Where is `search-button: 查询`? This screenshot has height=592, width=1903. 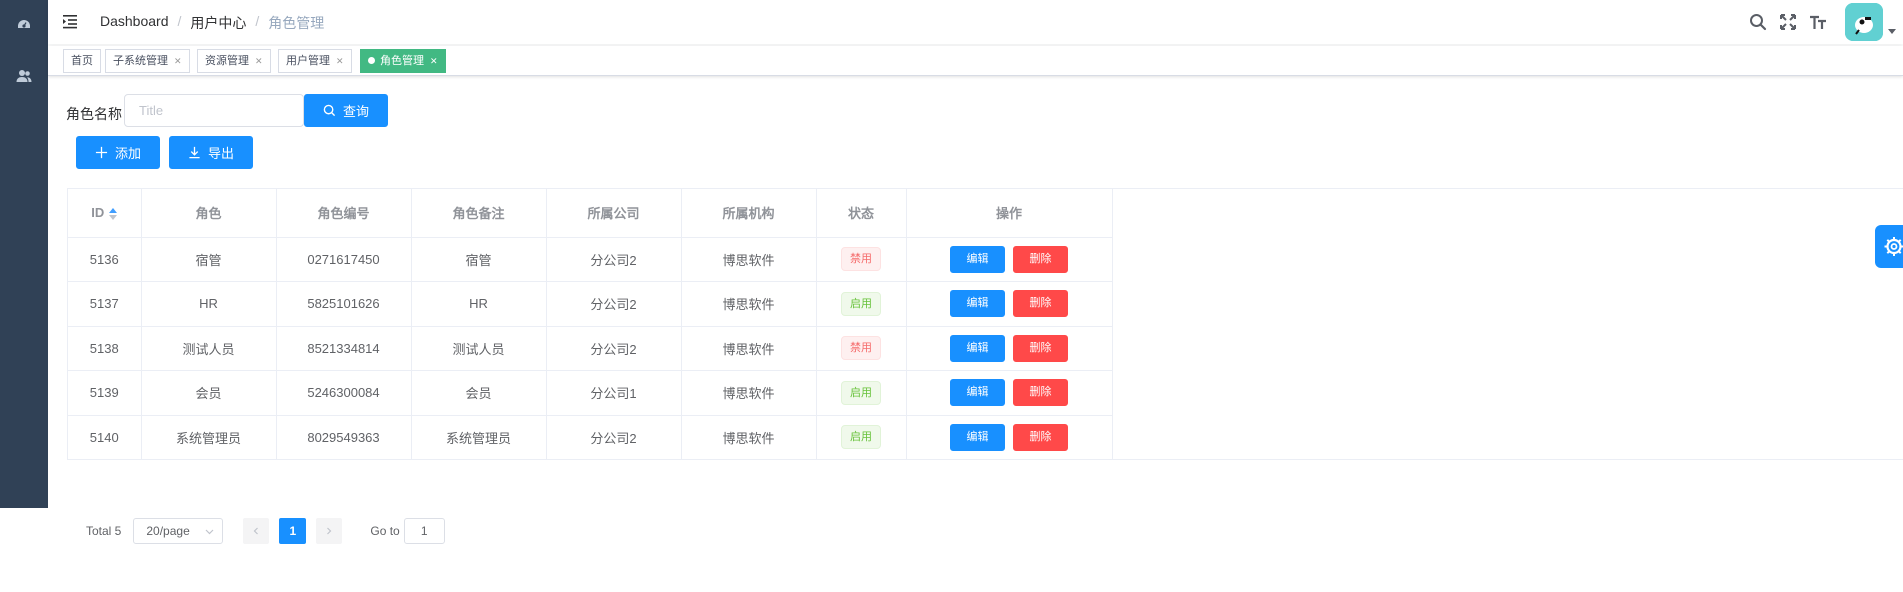 search-button: 查询 is located at coordinates (346, 110).